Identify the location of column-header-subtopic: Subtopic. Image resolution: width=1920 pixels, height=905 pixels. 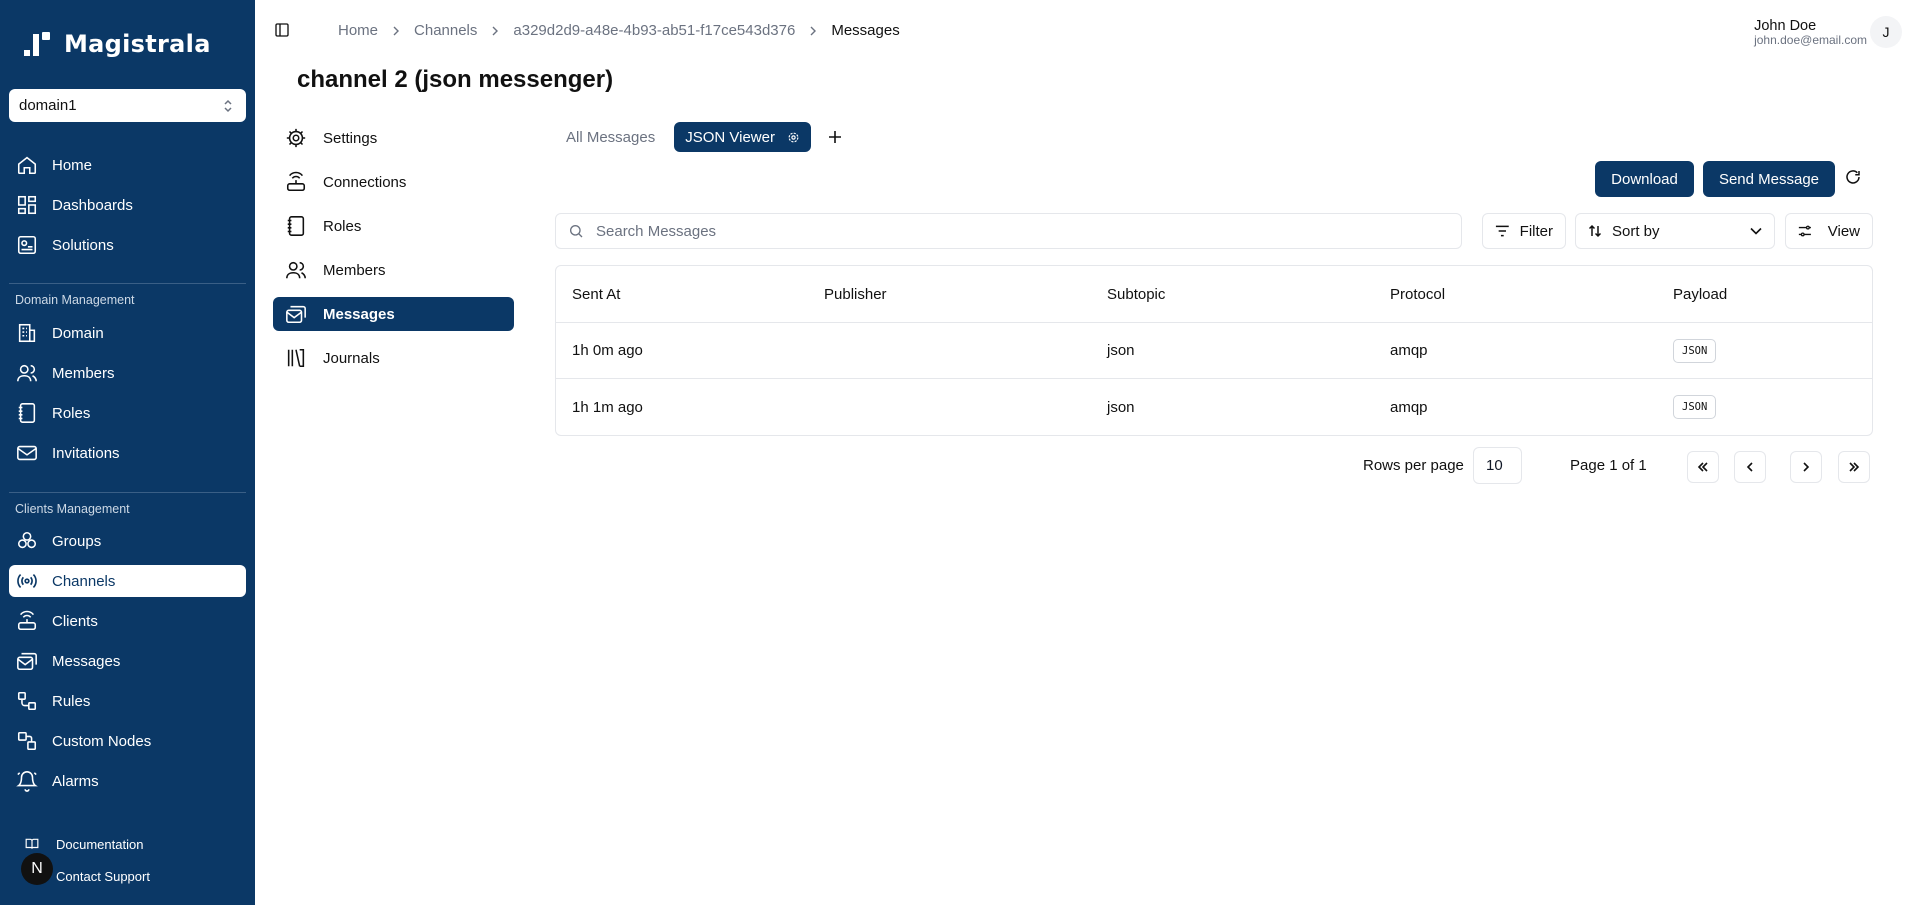
(1232, 294).